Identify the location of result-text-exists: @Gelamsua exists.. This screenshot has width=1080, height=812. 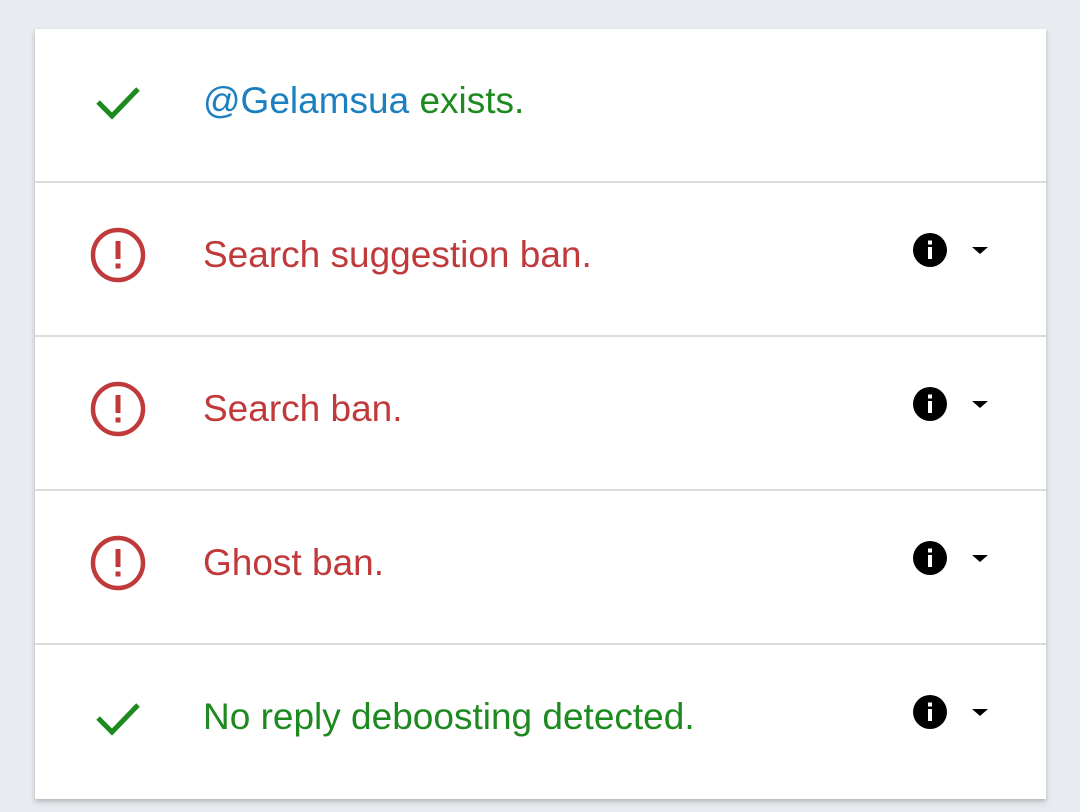
(363, 101).